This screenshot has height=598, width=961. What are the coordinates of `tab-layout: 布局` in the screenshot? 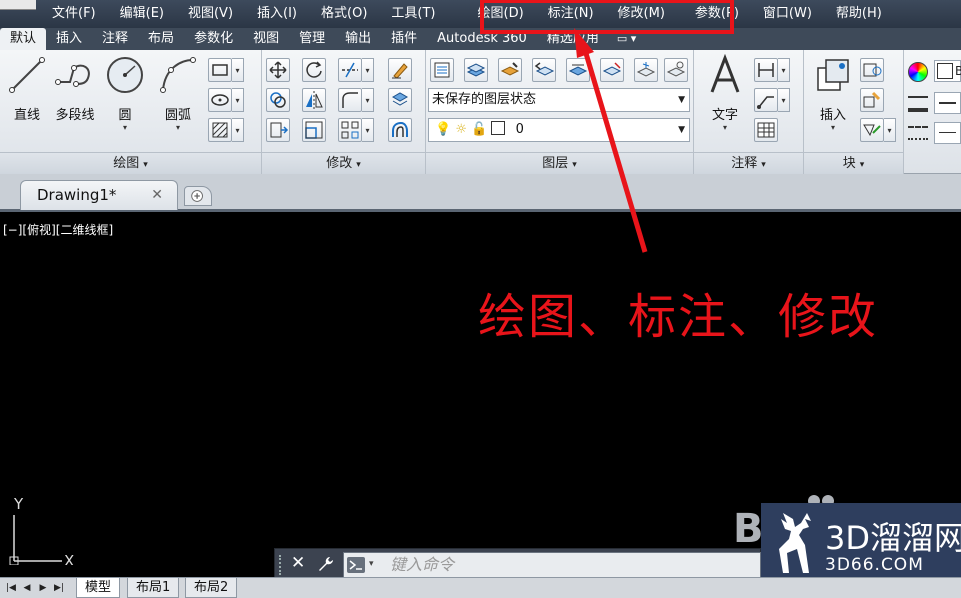 It's located at (161, 39).